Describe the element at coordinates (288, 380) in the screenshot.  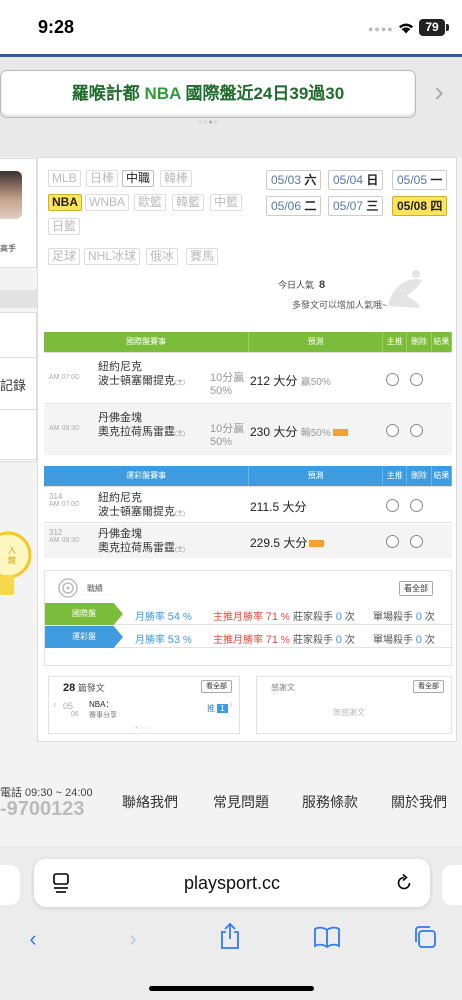
I see `prediction: 212 大分 贏50%` at that location.